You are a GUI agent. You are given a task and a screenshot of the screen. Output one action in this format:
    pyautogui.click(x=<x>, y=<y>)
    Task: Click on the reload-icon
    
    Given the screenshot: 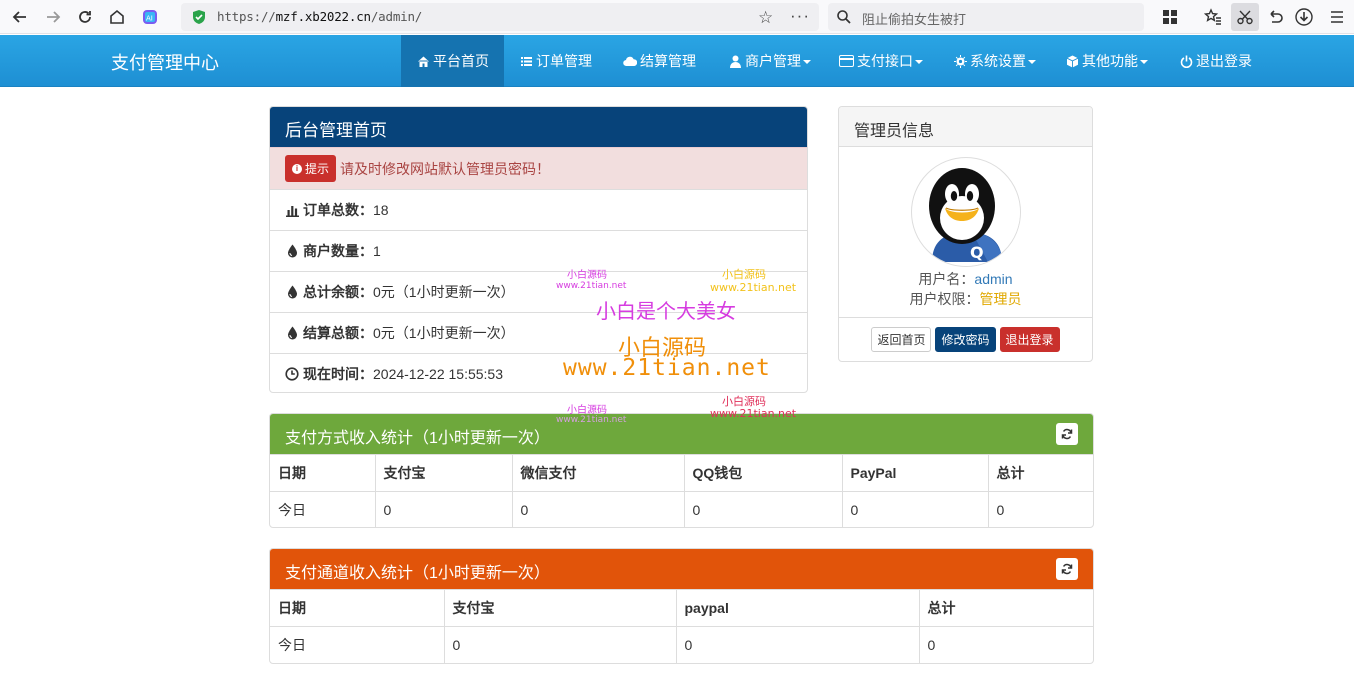 What is the action you would take?
    pyautogui.click(x=85, y=17)
    